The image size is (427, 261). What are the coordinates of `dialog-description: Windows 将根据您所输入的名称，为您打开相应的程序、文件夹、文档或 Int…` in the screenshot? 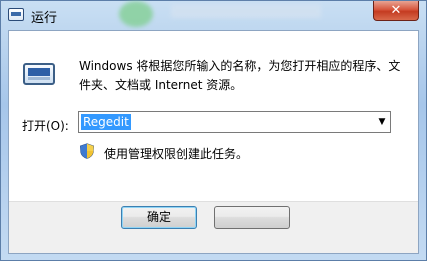 It's located at (240, 75).